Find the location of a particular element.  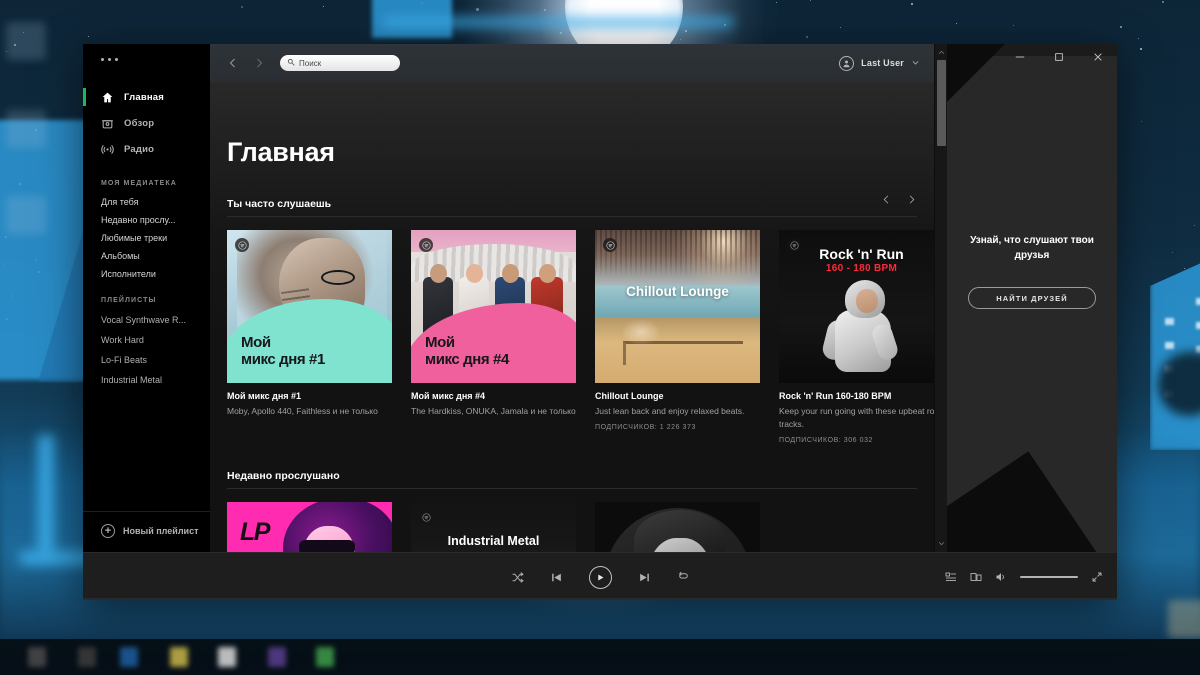

player-bar is located at coordinates (600, 576).